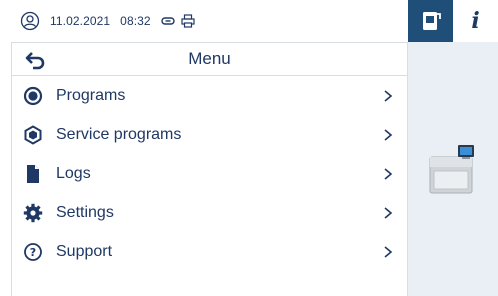  What do you see at coordinates (85, 212) in the screenshot?
I see `menu-item-label: Settings` at bounding box center [85, 212].